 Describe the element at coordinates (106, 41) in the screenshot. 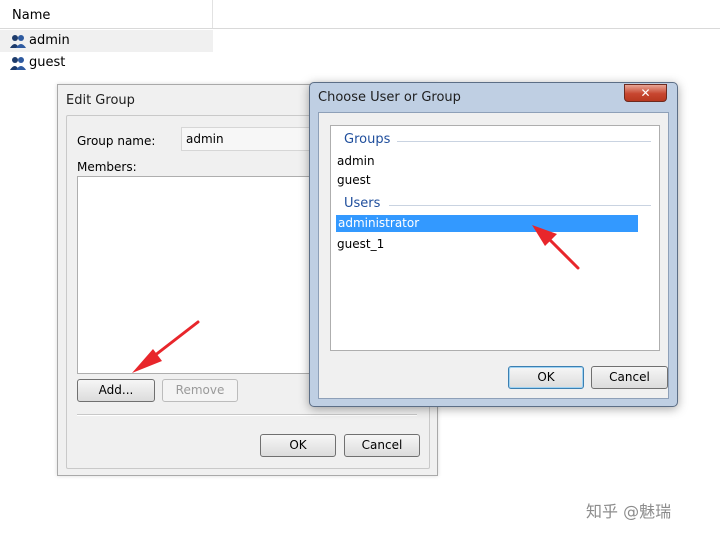

I see `list-item-admin: admin` at that location.